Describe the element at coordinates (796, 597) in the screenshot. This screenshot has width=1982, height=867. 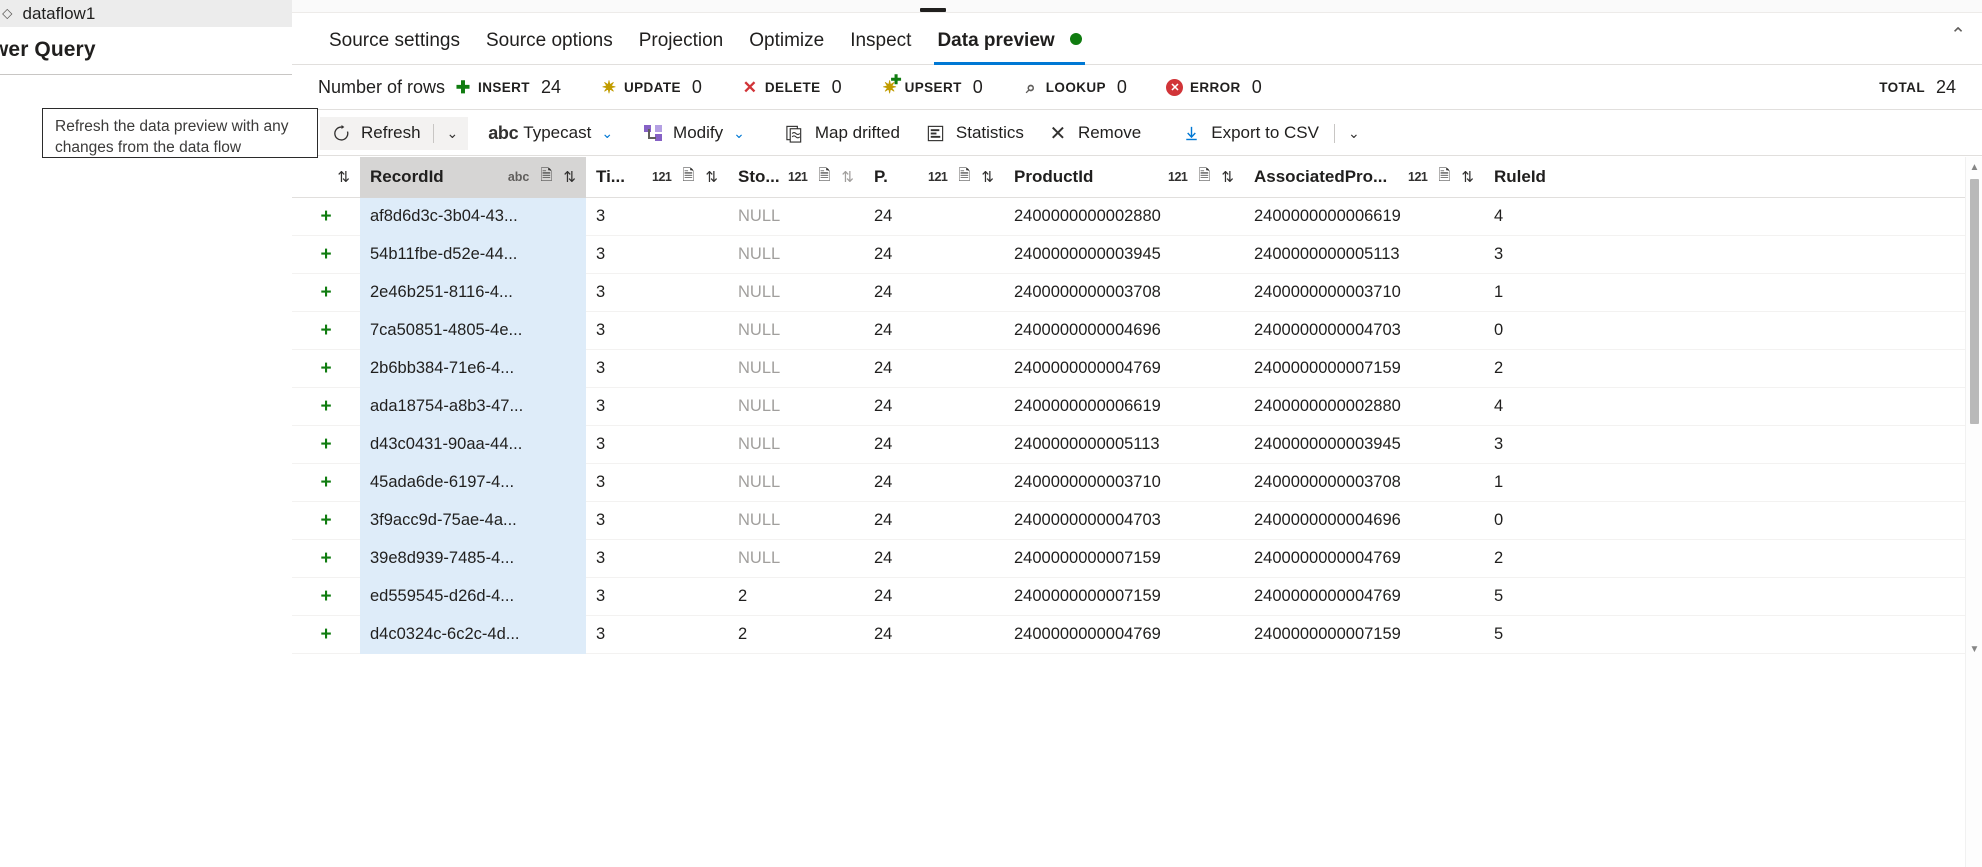
I see `cell-sto: 2` at that location.